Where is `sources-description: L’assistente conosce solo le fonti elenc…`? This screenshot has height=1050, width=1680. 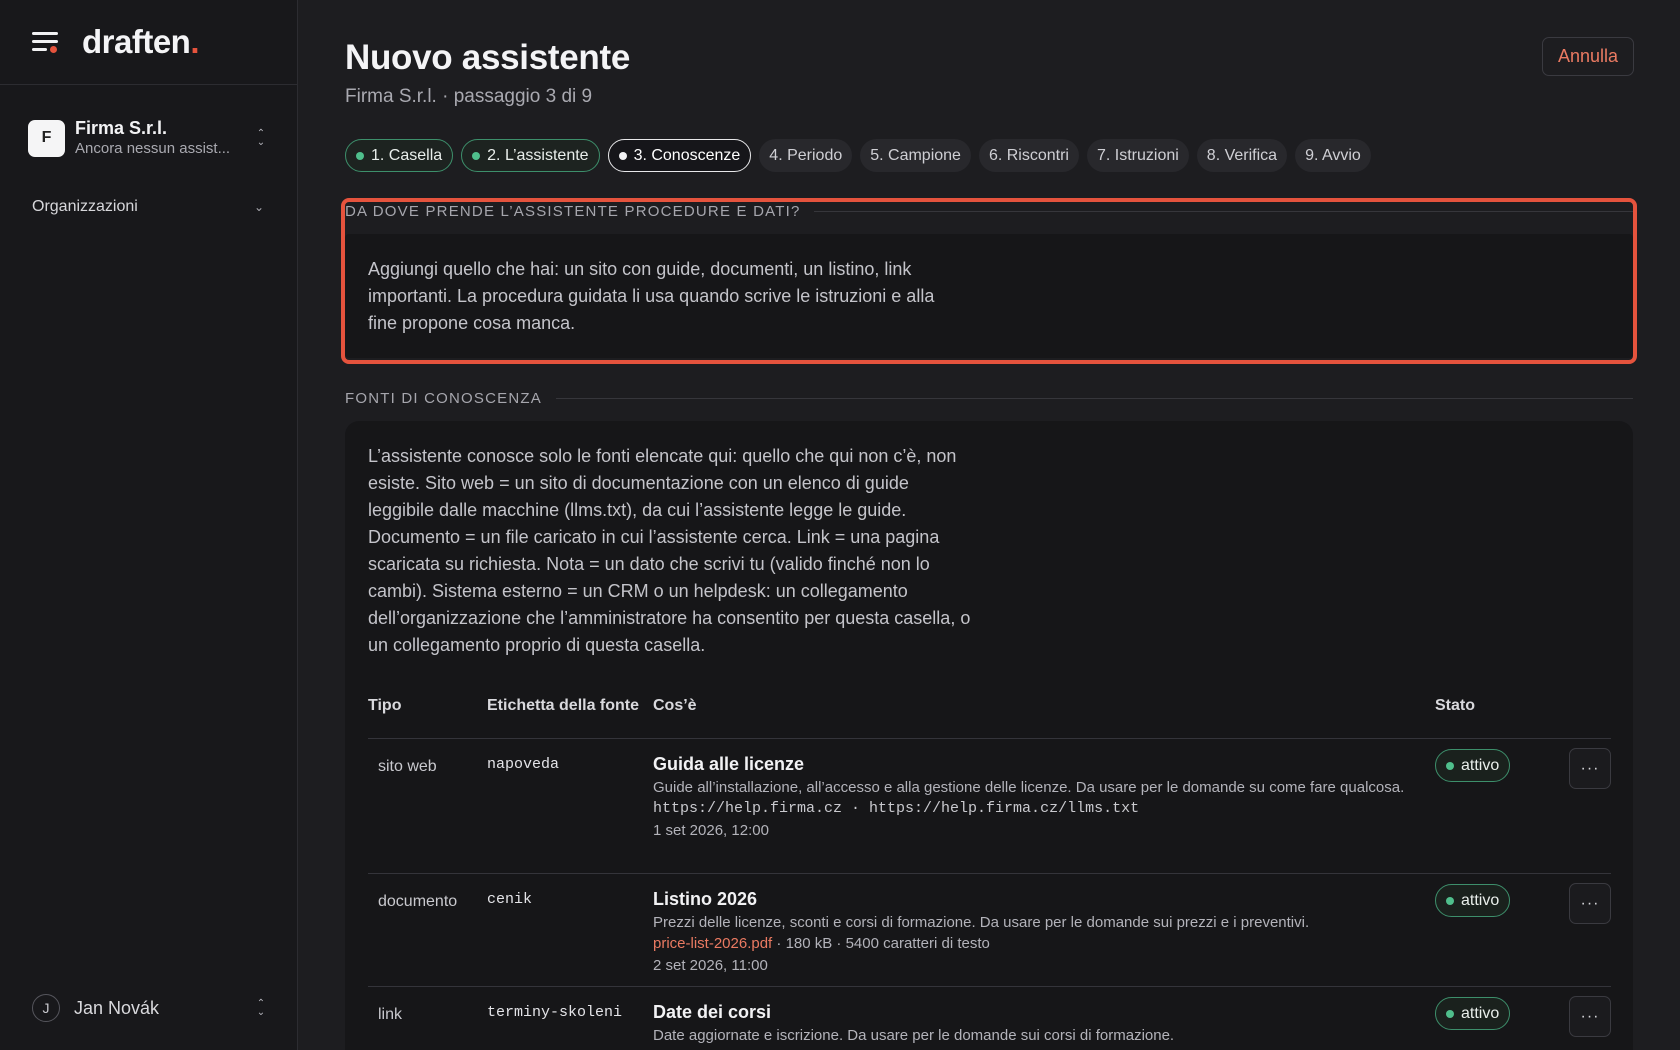 sources-description: L’assistente conosce solo le fonti elenc… is located at coordinates (669, 550).